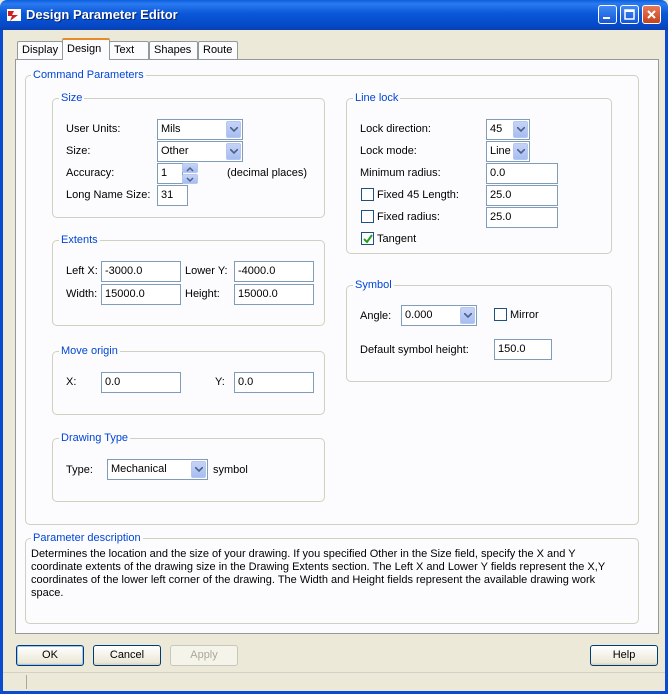 The image size is (668, 694). What do you see at coordinates (267, 173) in the screenshot?
I see `accuracy-suffix: (decimal places)` at bounding box center [267, 173].